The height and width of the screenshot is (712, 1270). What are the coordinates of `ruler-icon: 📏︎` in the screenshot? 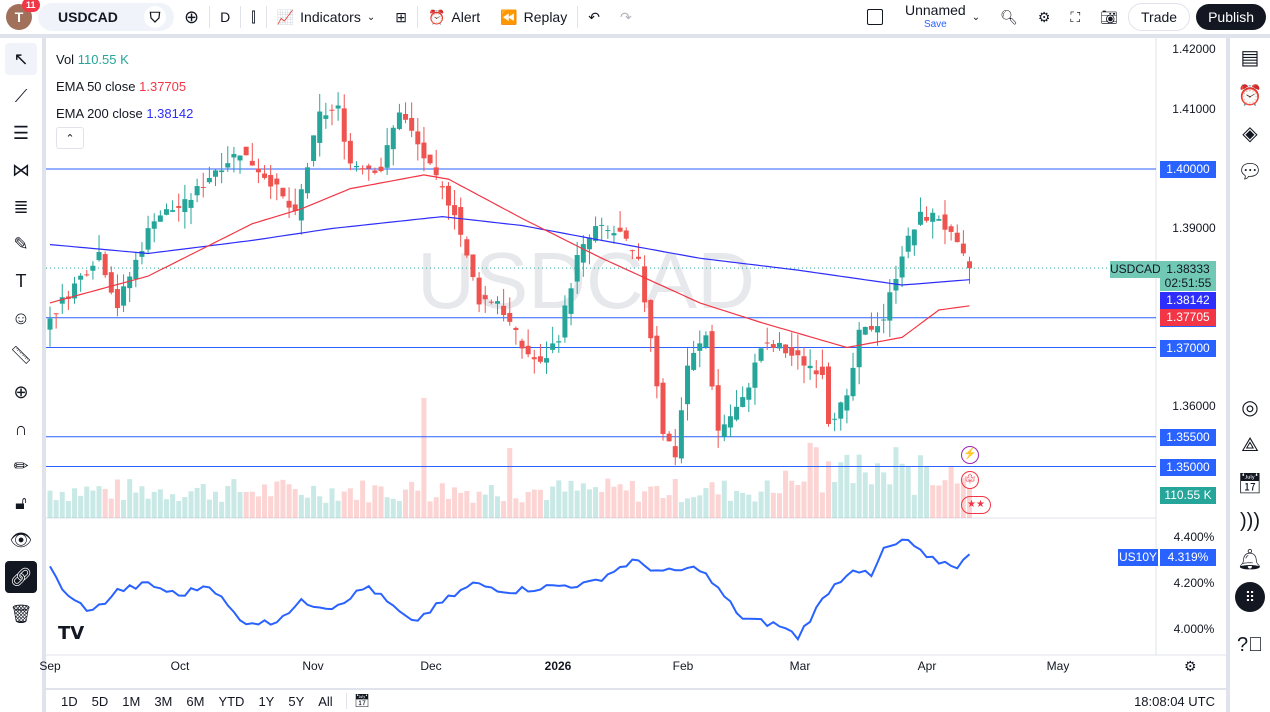 It's located at (21, 355).